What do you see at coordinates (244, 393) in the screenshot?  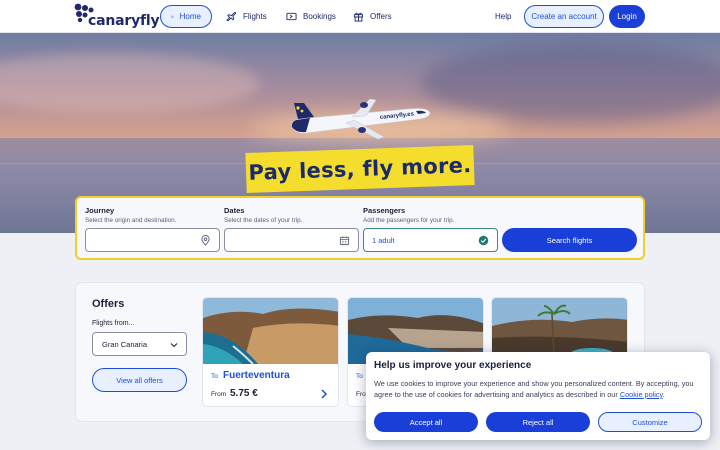 I see `card-price: 5.75 €` at bounding box center [244, 393].